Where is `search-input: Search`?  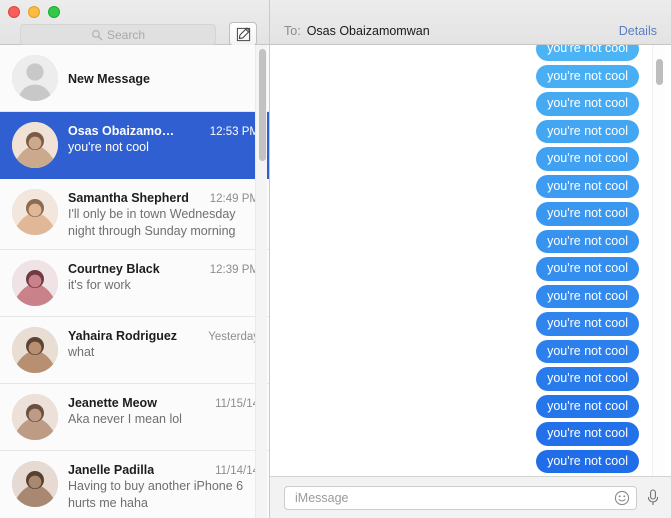
search-input: Search is located at coordinates (118, 34).